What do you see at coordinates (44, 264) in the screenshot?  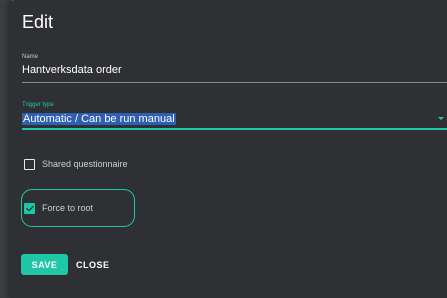 I see `save-button: SAVE` at bounding box center [44, 264].